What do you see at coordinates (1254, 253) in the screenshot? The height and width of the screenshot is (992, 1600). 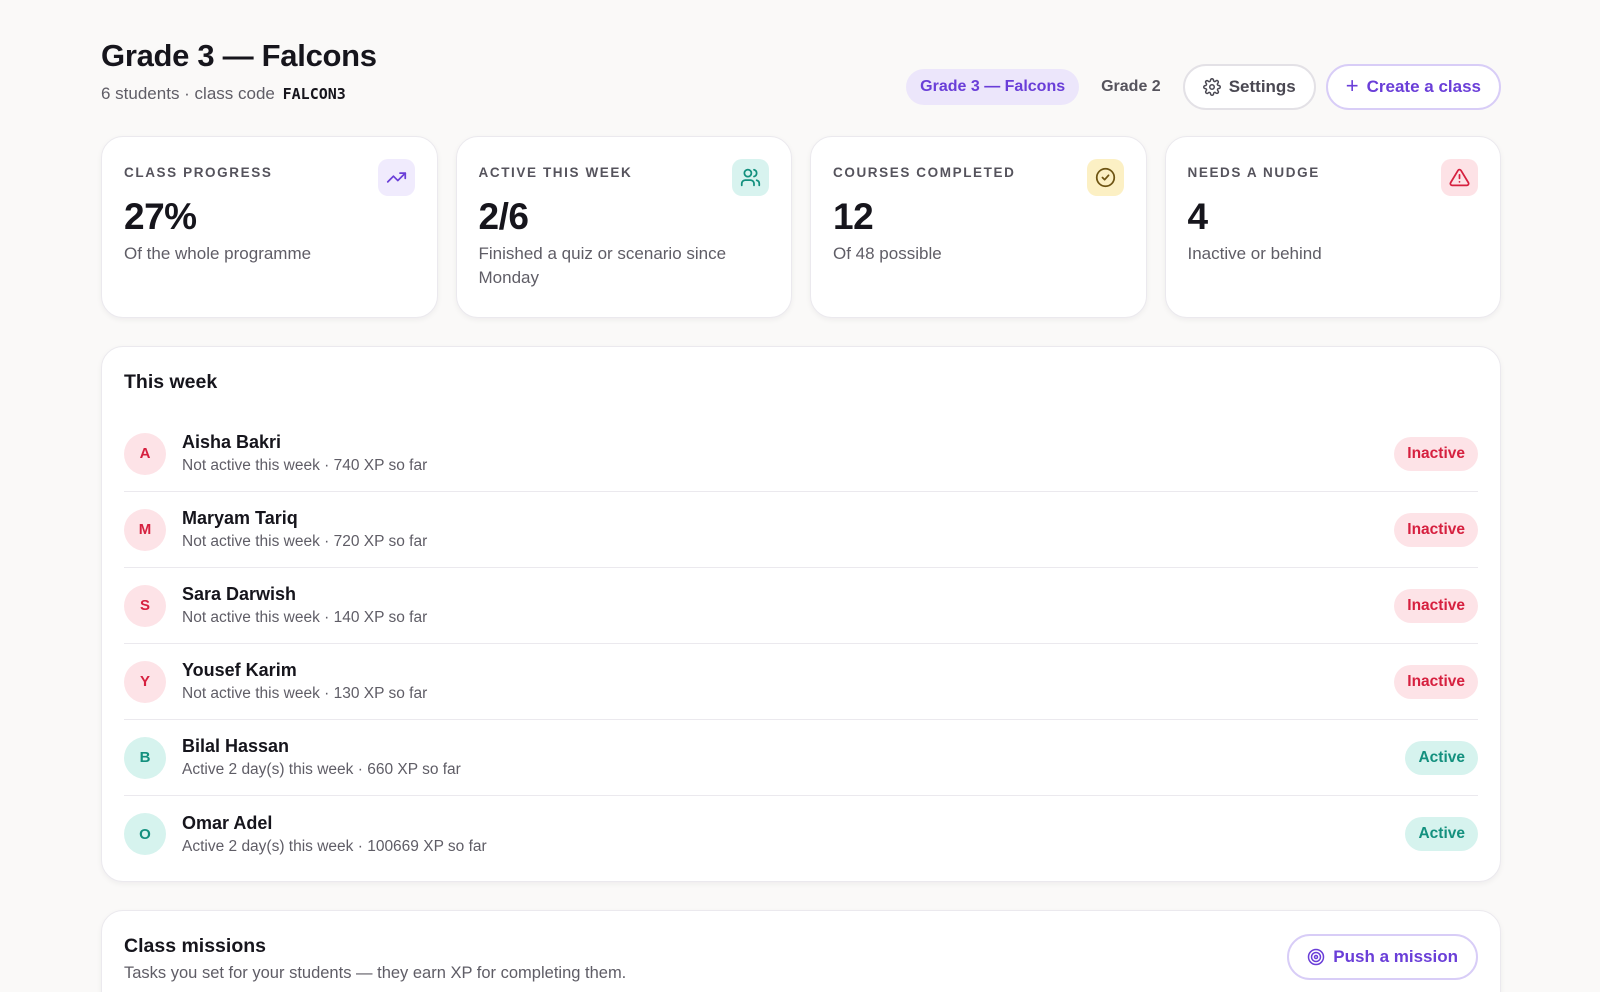 I see `stat-description: Inactive or behind` at bounding box center [1254, 253].